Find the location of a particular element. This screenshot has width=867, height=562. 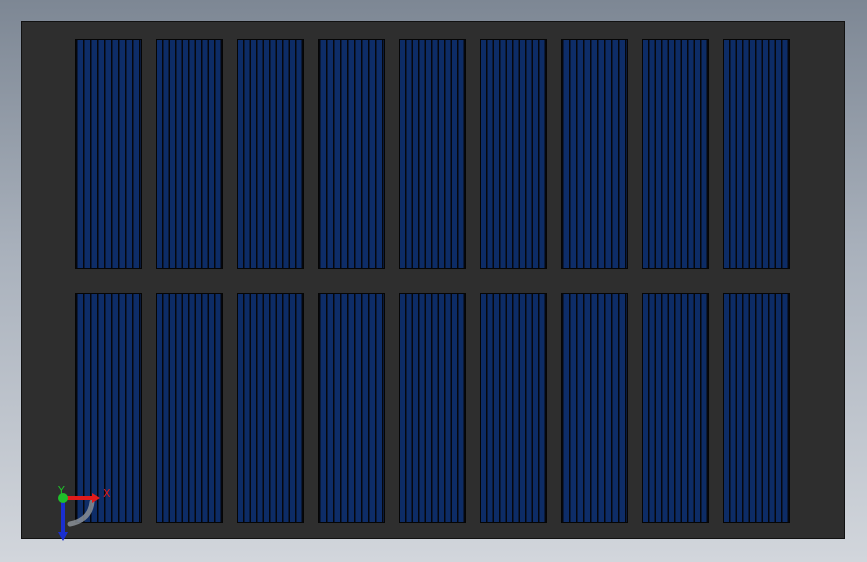

reference-triad: X Y is located at coordinates (83, 514).